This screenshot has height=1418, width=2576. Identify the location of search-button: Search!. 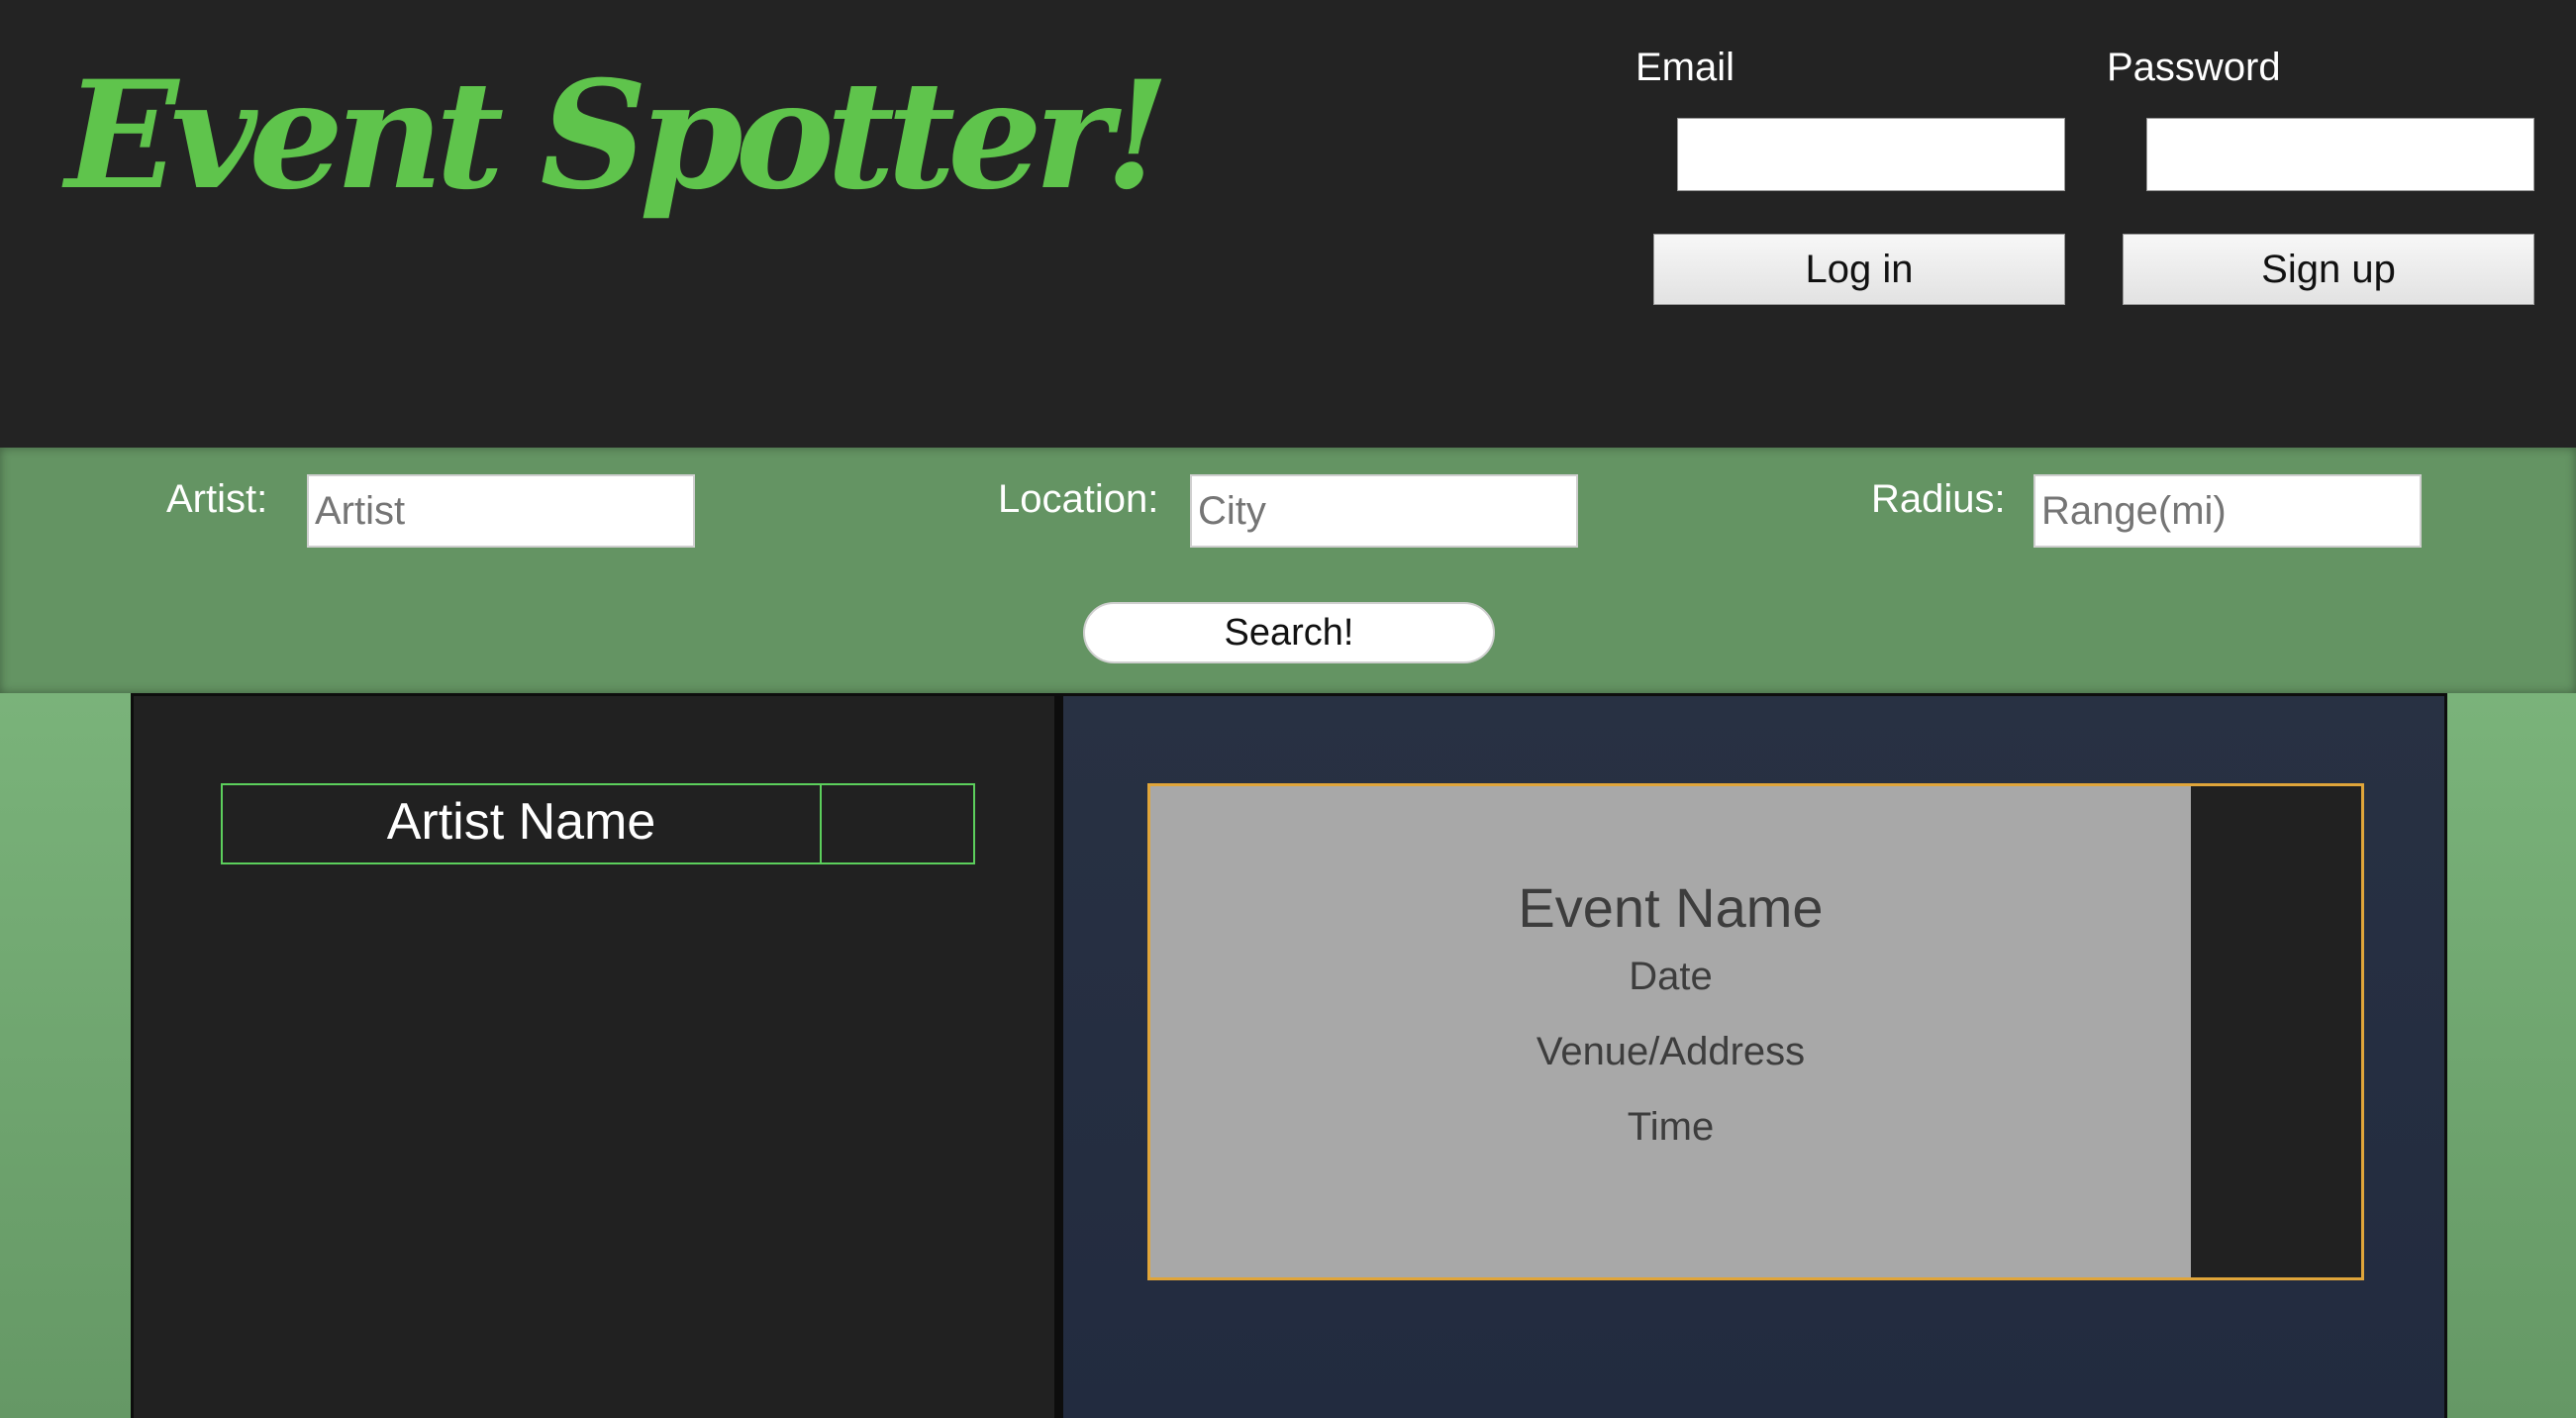
(1289, 632).